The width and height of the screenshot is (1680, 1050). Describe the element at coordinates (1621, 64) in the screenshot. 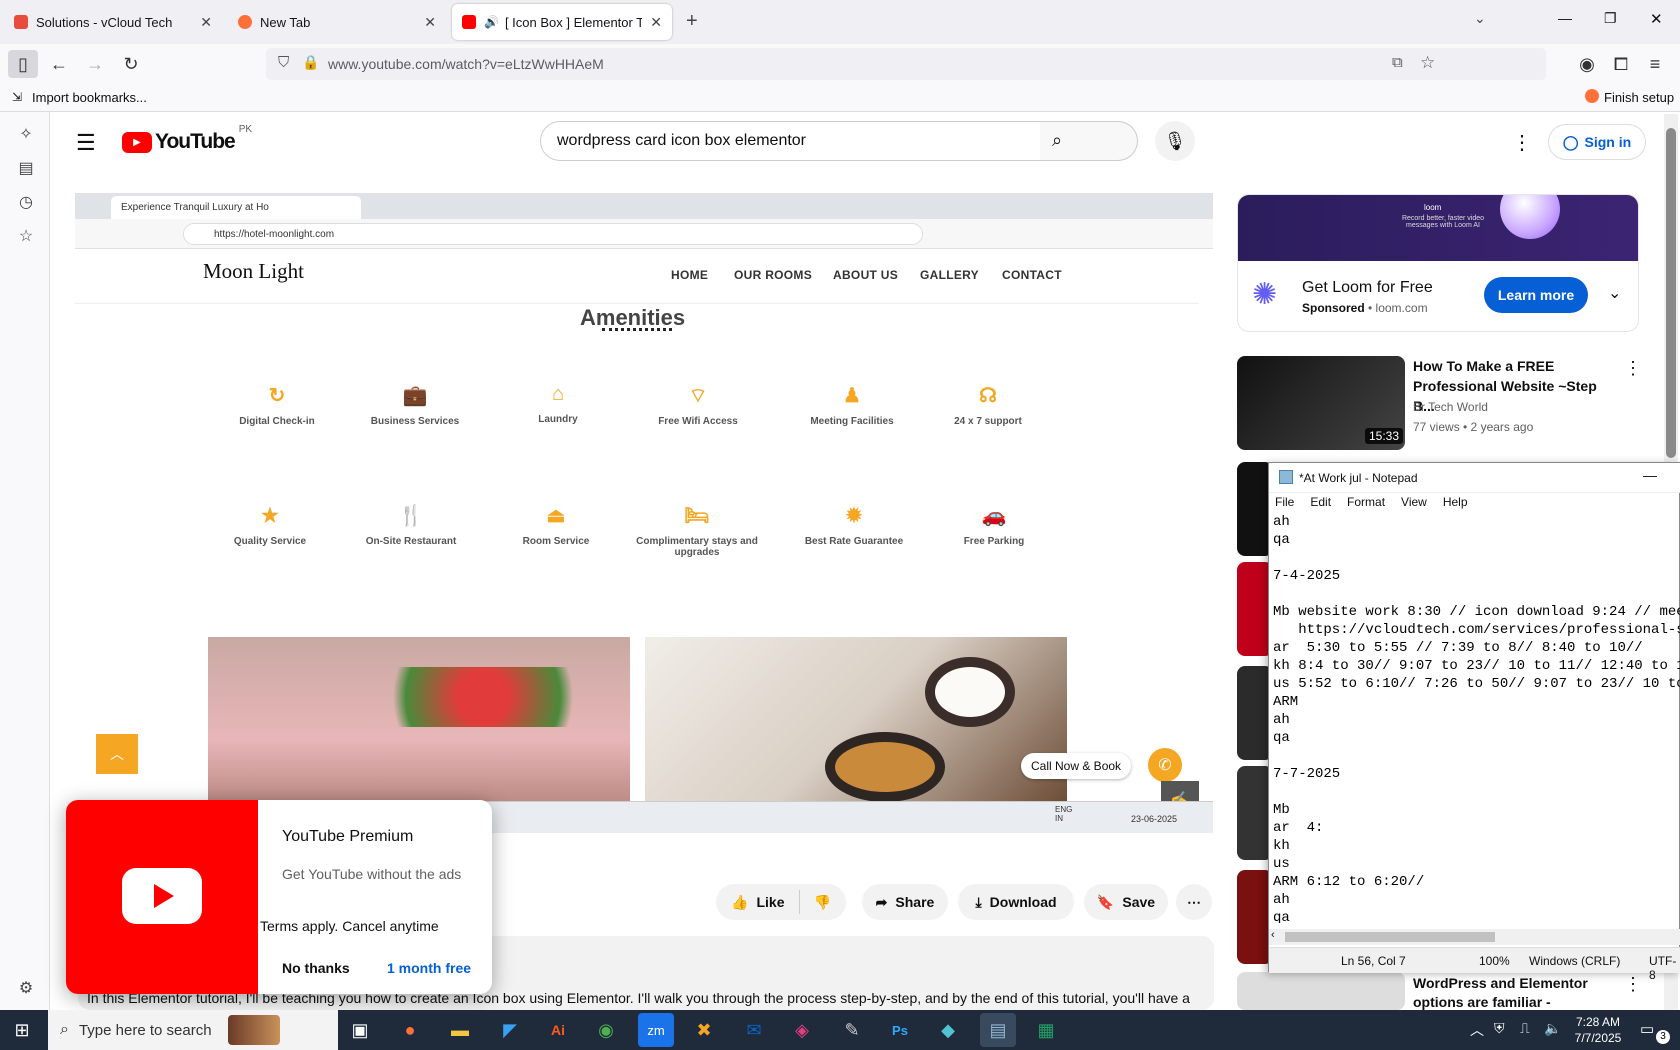

I see `extensions-icon: ⧠` at that location.